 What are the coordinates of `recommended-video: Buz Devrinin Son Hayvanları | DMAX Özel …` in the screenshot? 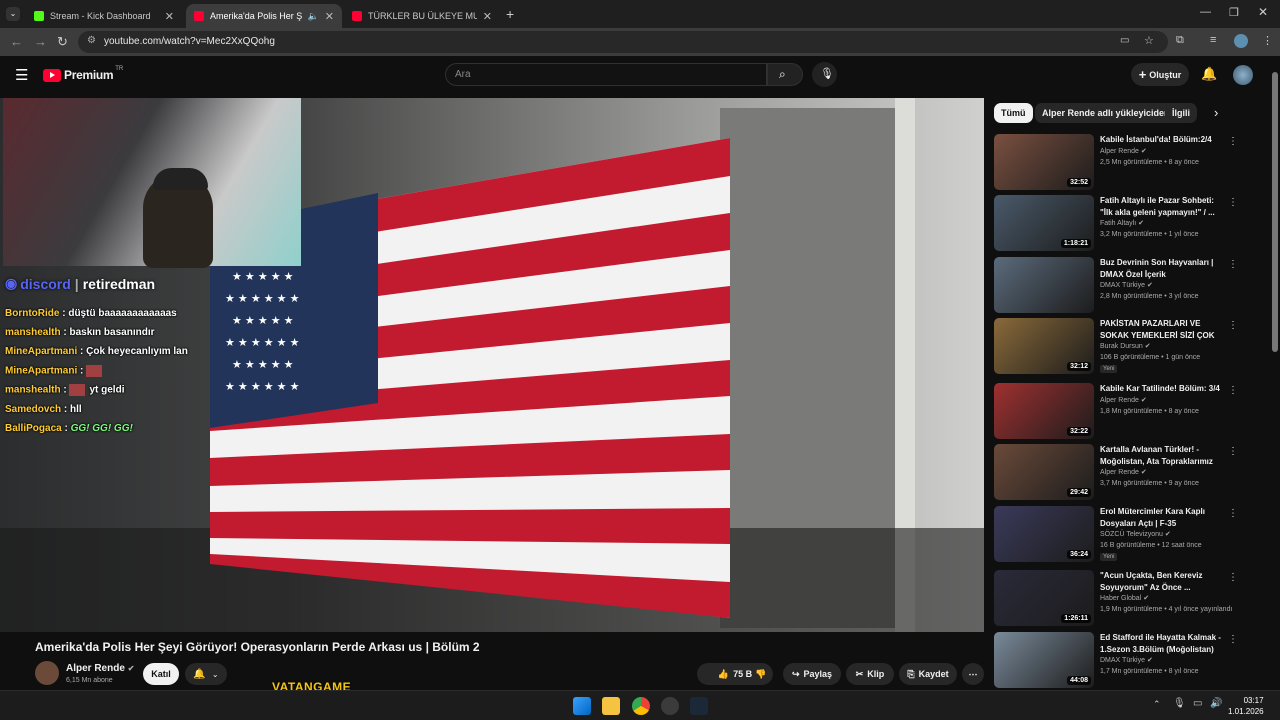 It's located at (1119, 286).